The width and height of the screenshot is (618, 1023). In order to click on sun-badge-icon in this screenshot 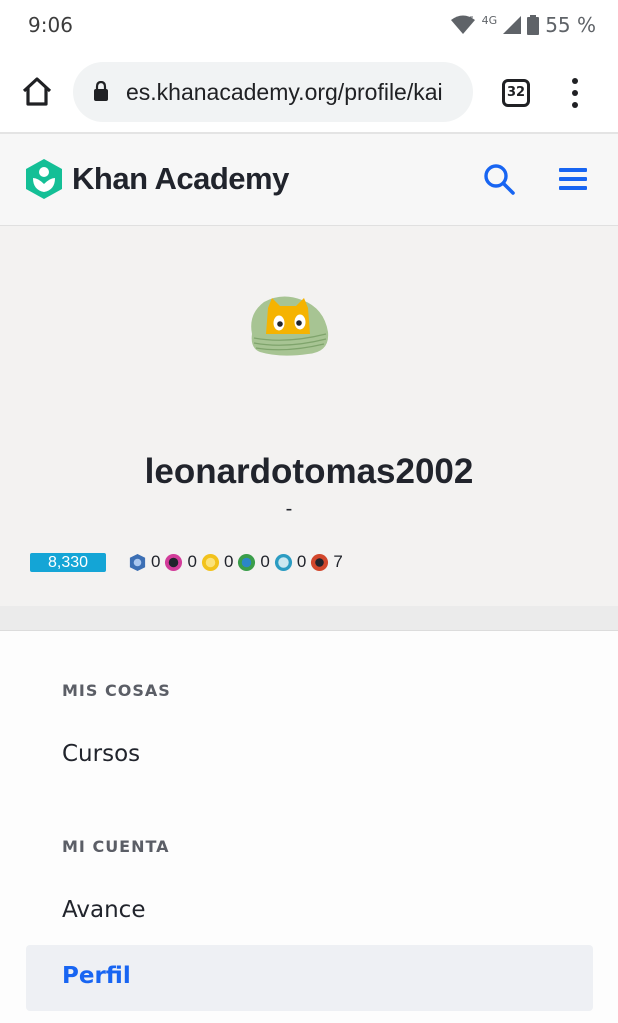, I will do `click(247, 562)`.